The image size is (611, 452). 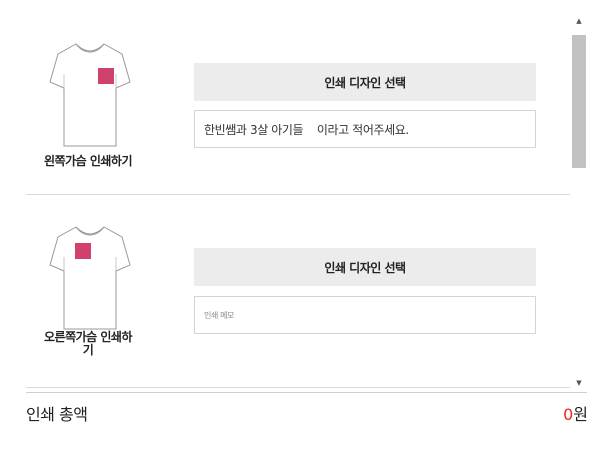 What do you see at coordinates (57, 414) in the screenshot?
I see `print-total-label: 인쇄 총액` at bounding box center [57, 414].